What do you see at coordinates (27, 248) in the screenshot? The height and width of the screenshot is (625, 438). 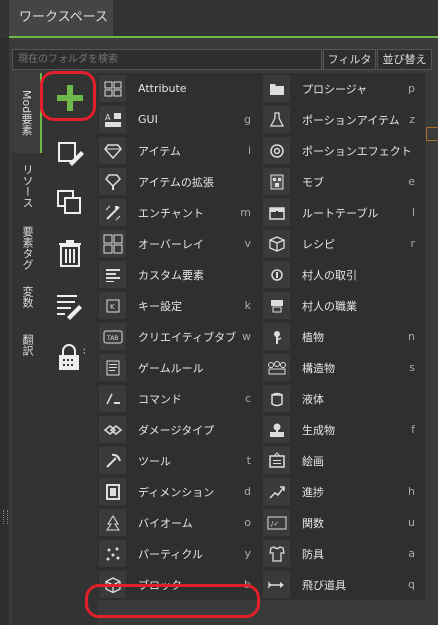 I see `tab-element-tags: 要素タグ` at bounding box center [27, 248].